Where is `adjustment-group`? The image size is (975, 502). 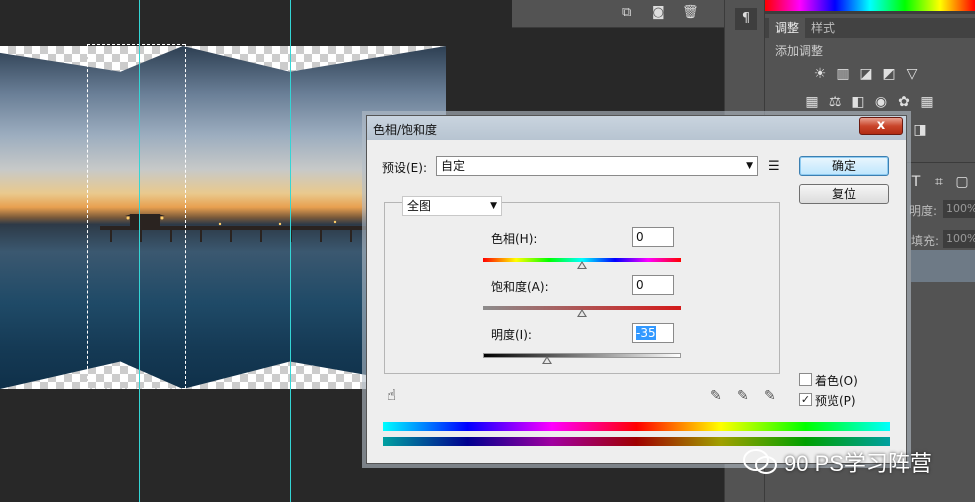
adjustment-group is located at coordinates (582, 288).